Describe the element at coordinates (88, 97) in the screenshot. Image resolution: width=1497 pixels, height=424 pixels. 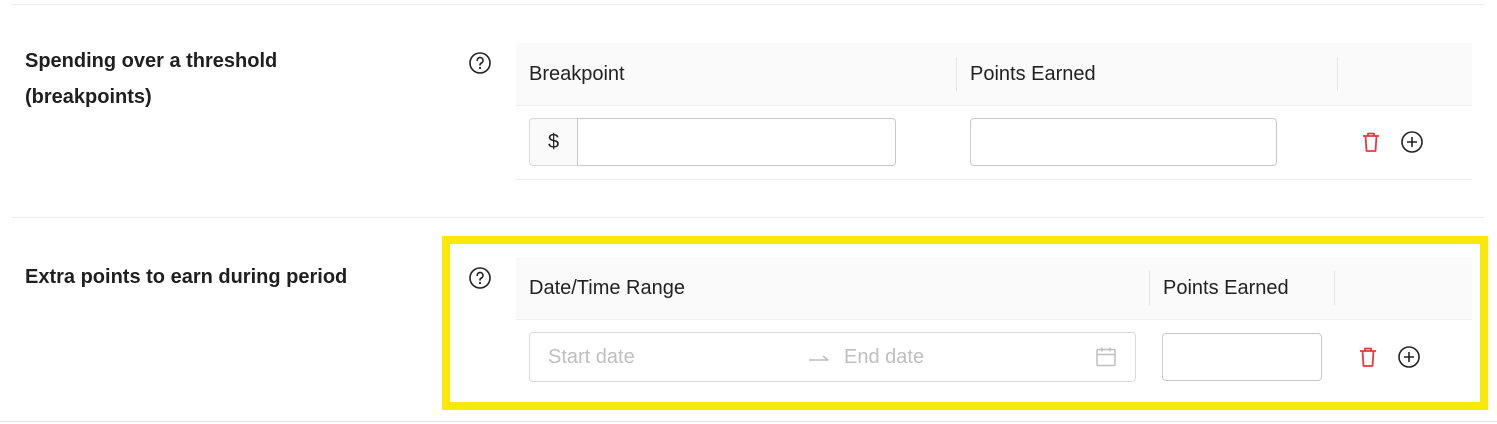
I see `breakpoints-label-line2: (breakpoints)` at that location.